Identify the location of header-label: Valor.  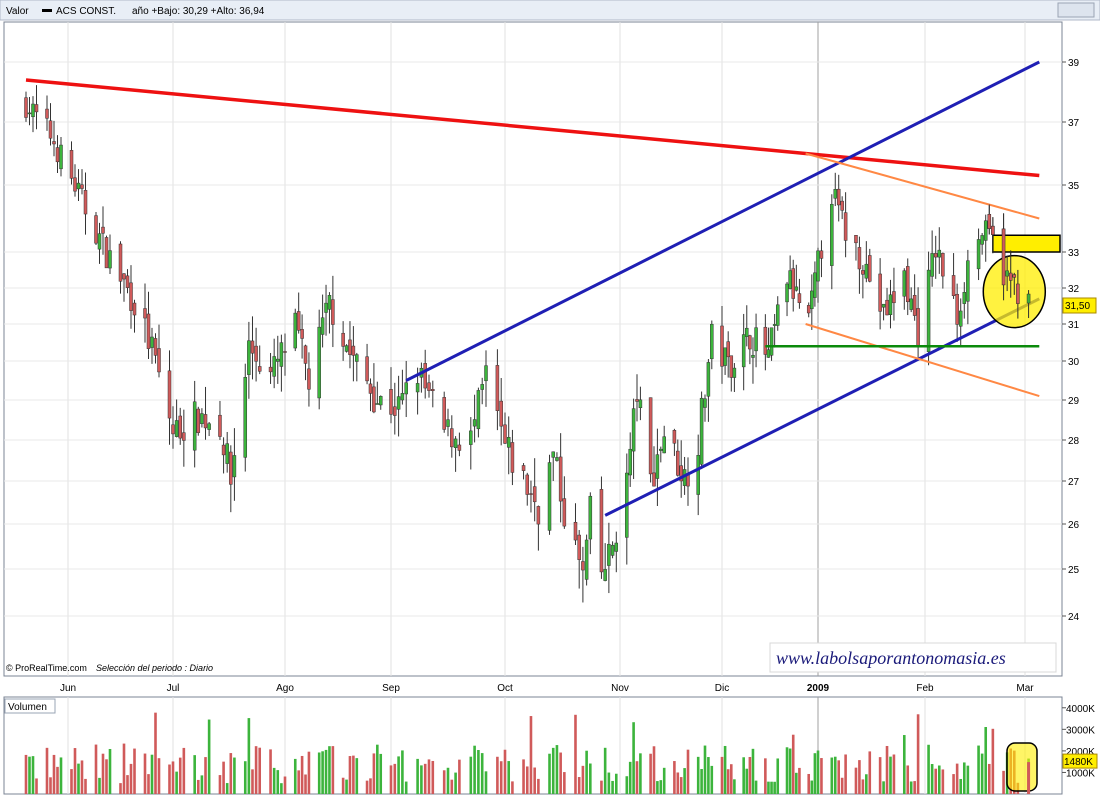
(17, 11).